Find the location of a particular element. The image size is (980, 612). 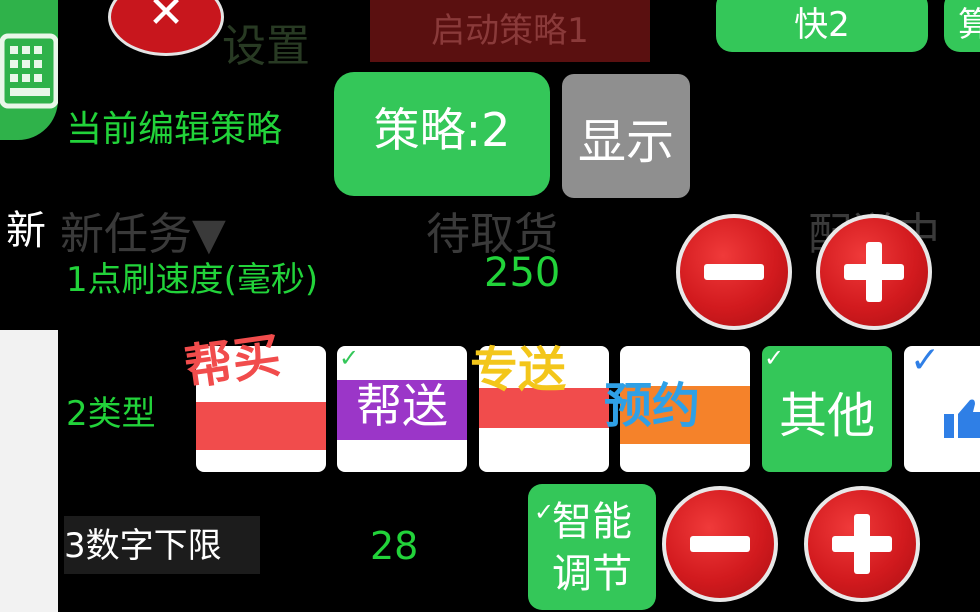

lower-limit-decrease-button is located at coordinates (720, 544).